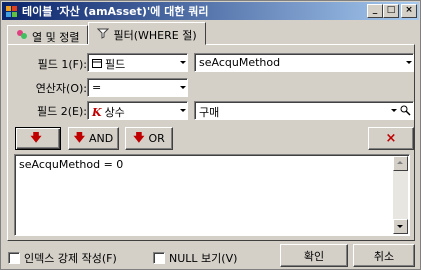 The height and width of the screenshot is (270, 421). Describe the element at coordinates (203, 258) in the screenshot. I see `show-null-label: NULL 보기(V)` at that location.